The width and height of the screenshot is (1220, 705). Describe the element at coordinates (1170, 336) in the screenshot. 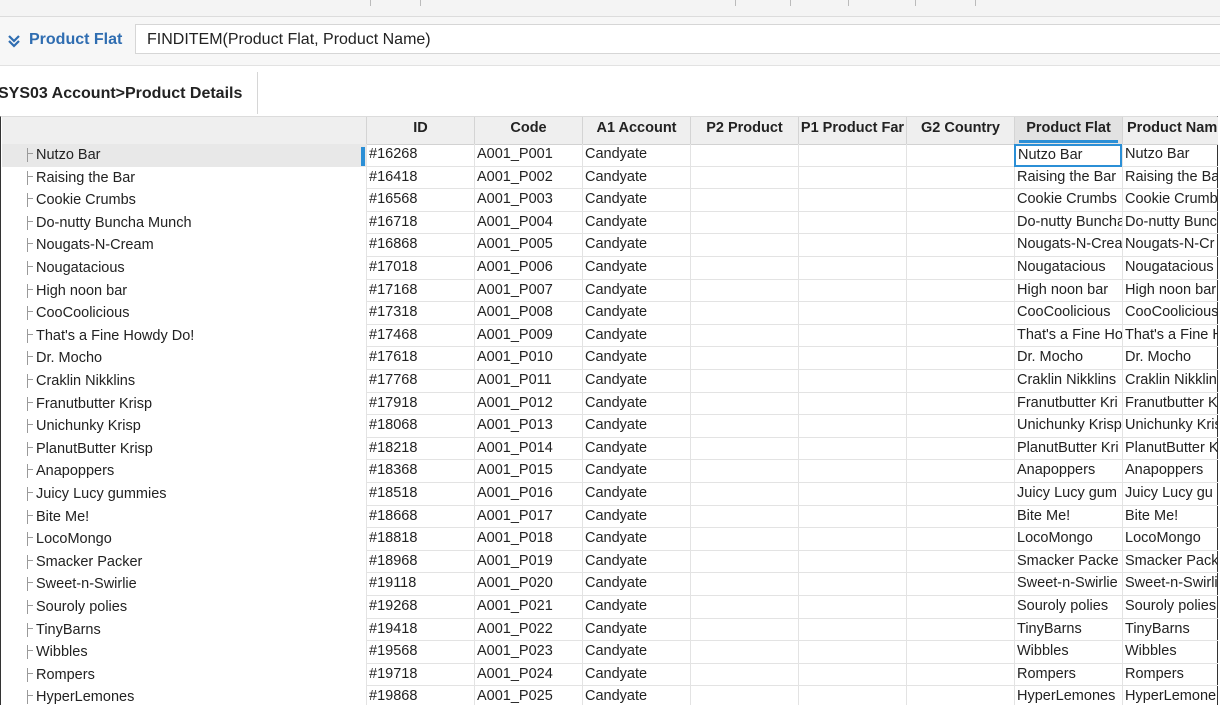

I see `cell-name: That's a Fine H` at that location.